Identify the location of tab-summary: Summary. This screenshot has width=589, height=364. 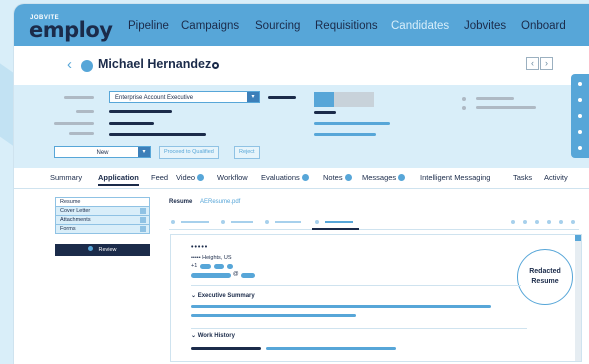
(66, 177).